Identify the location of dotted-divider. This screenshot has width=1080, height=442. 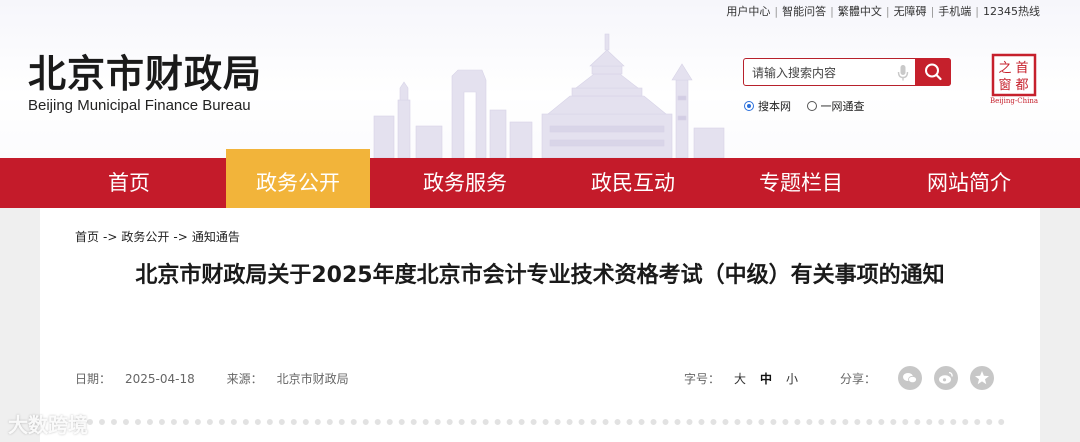
(540, 422).